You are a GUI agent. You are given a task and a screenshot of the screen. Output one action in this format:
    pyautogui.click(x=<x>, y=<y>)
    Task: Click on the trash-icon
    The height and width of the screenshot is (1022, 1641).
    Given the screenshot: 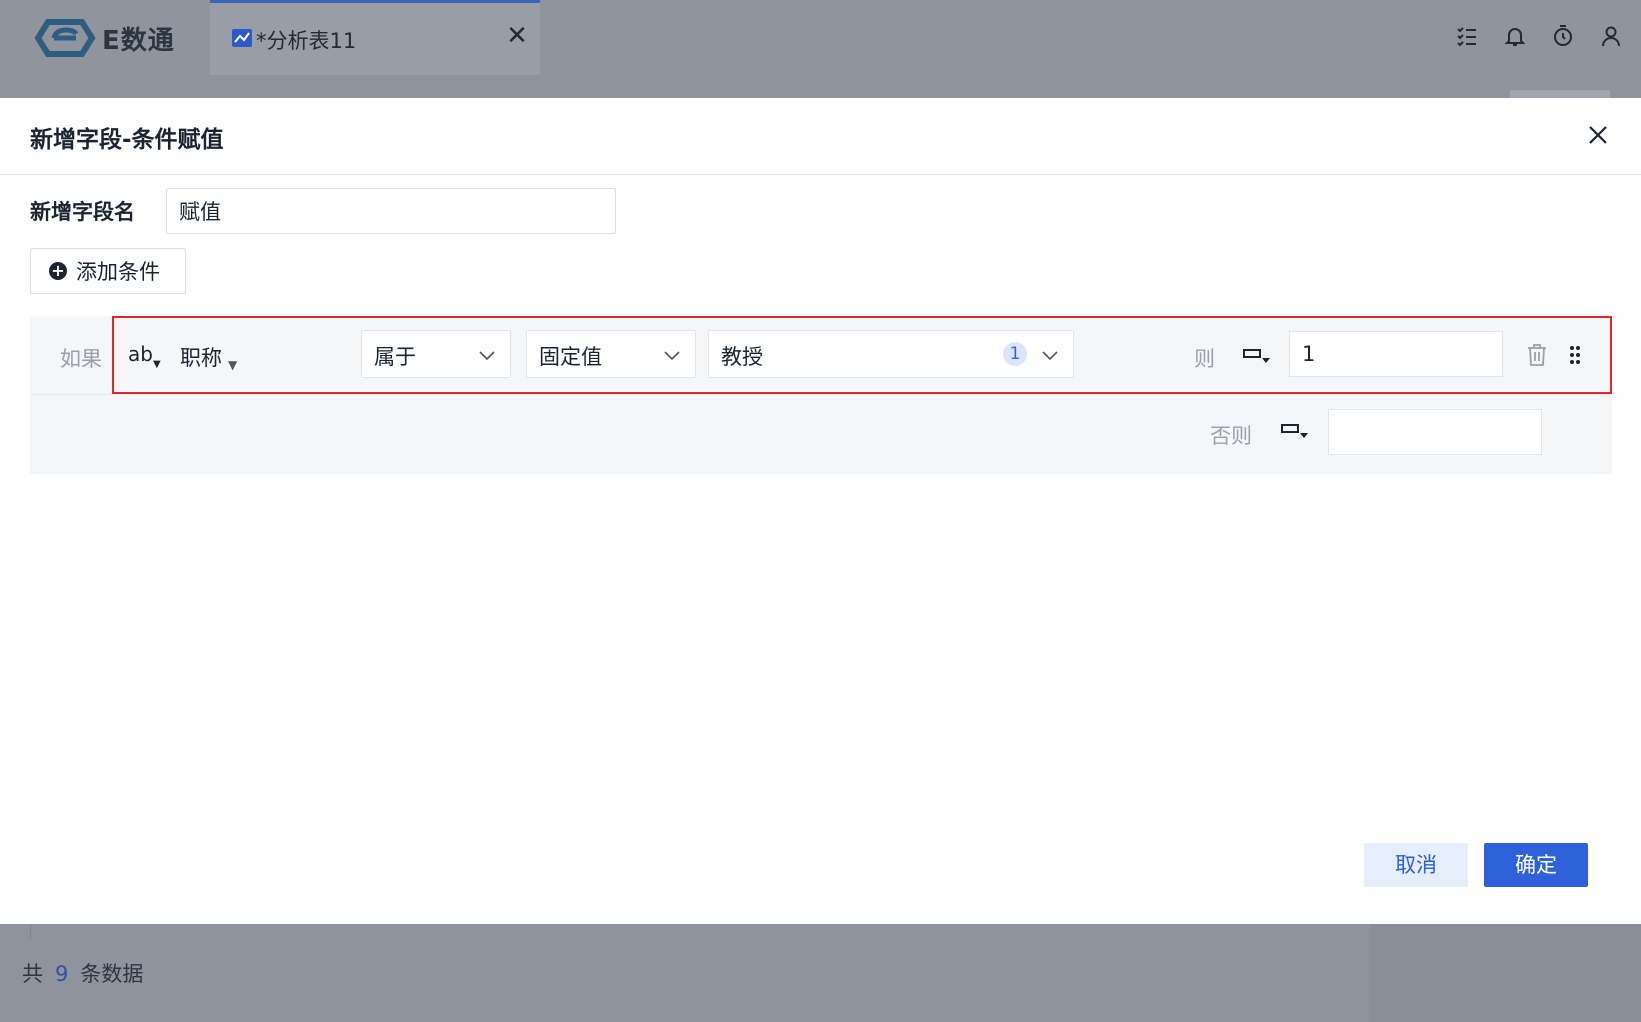 What is the action you would take?
    pyautogui.click(x=1537, y=355)
    